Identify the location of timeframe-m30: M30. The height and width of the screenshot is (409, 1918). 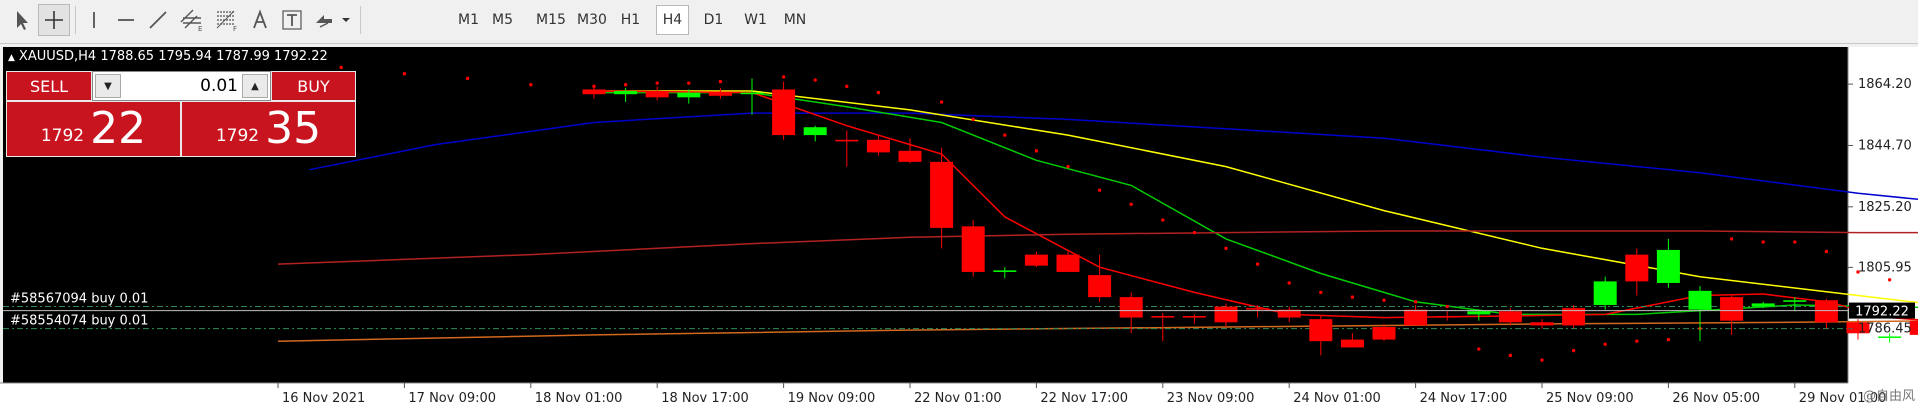
(592, 20).